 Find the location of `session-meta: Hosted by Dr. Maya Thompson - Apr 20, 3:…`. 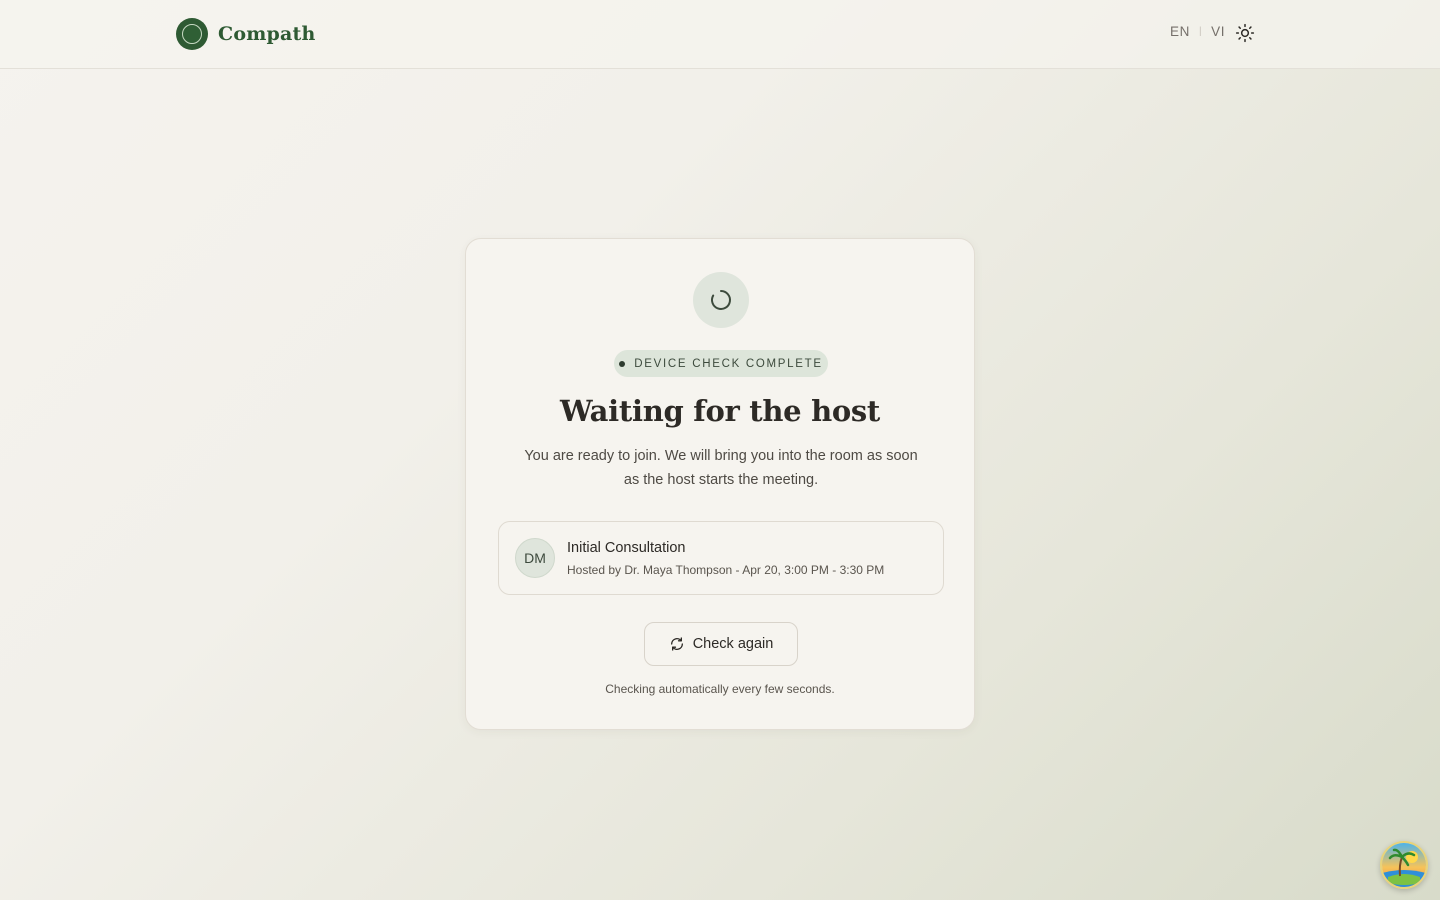

session-meta: Hosted by Dr. Maya Thompson - Apr 20, 3:… is located at coordinates (726, 570).